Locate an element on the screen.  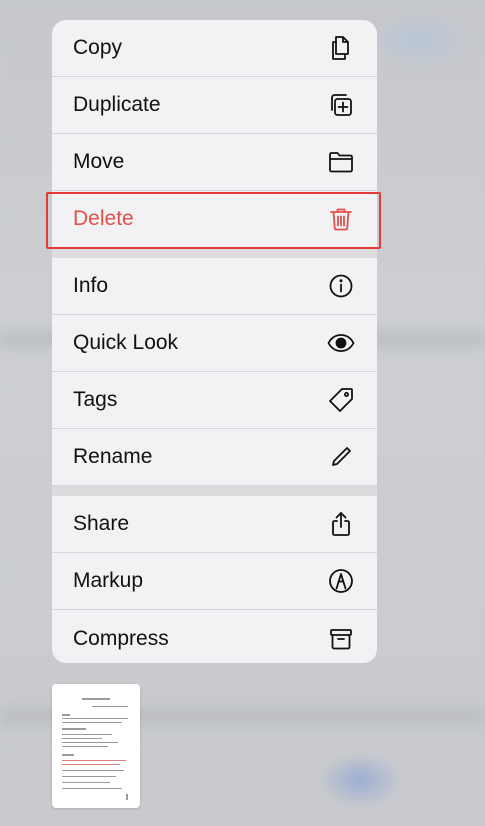
archive-box-icon is located at coordinates (341, 639).